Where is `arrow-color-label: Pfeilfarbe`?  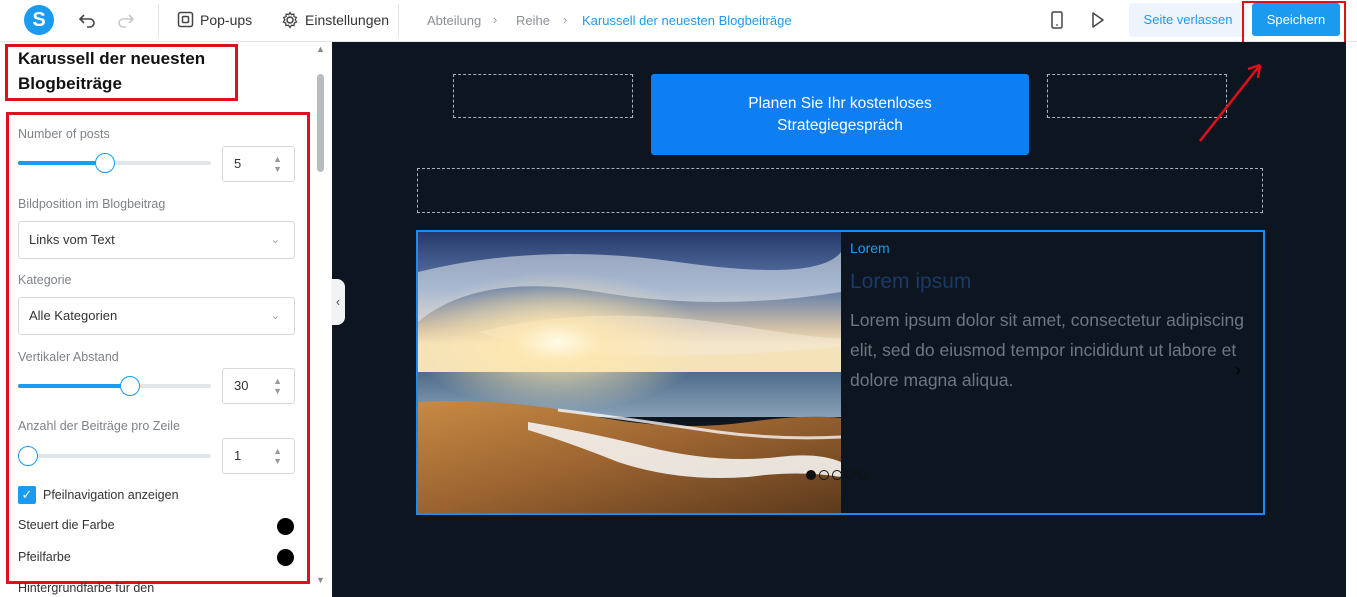
arrow-color-label: Pfeilfarbe is located at coordinates (44, 557).